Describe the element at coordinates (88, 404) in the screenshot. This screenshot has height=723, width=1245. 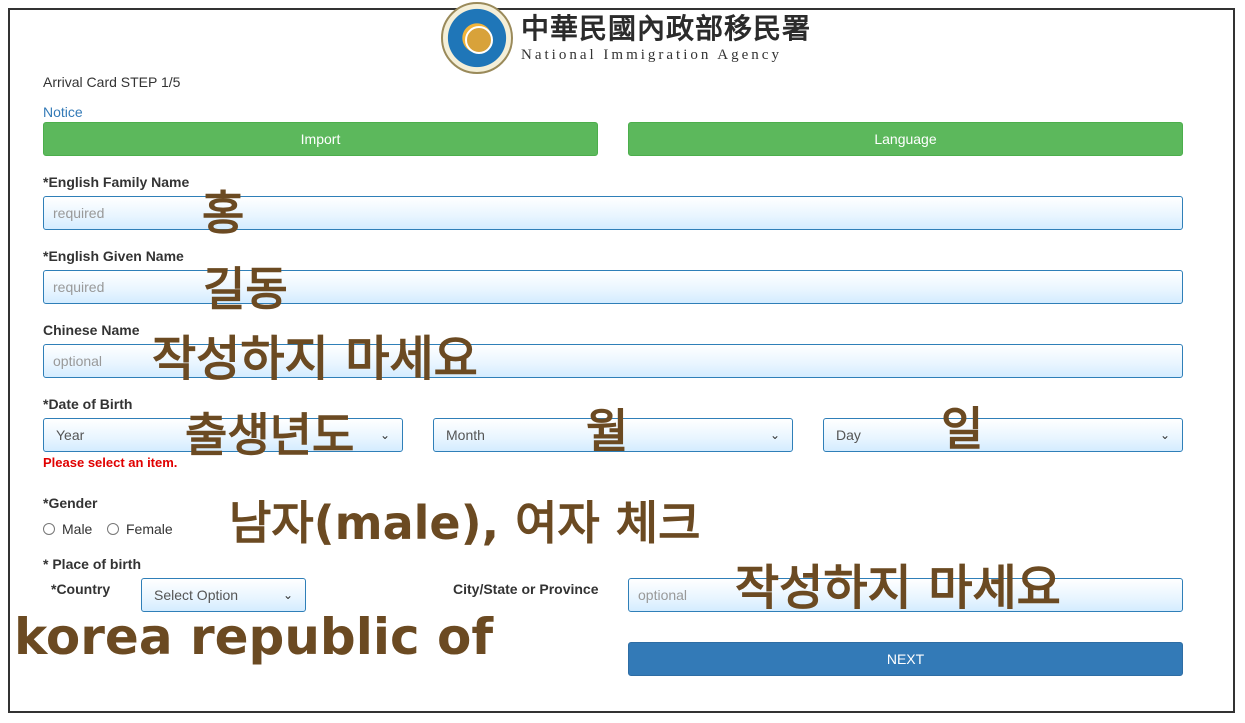
I see `dob-label: *Date of Birth` at that location.